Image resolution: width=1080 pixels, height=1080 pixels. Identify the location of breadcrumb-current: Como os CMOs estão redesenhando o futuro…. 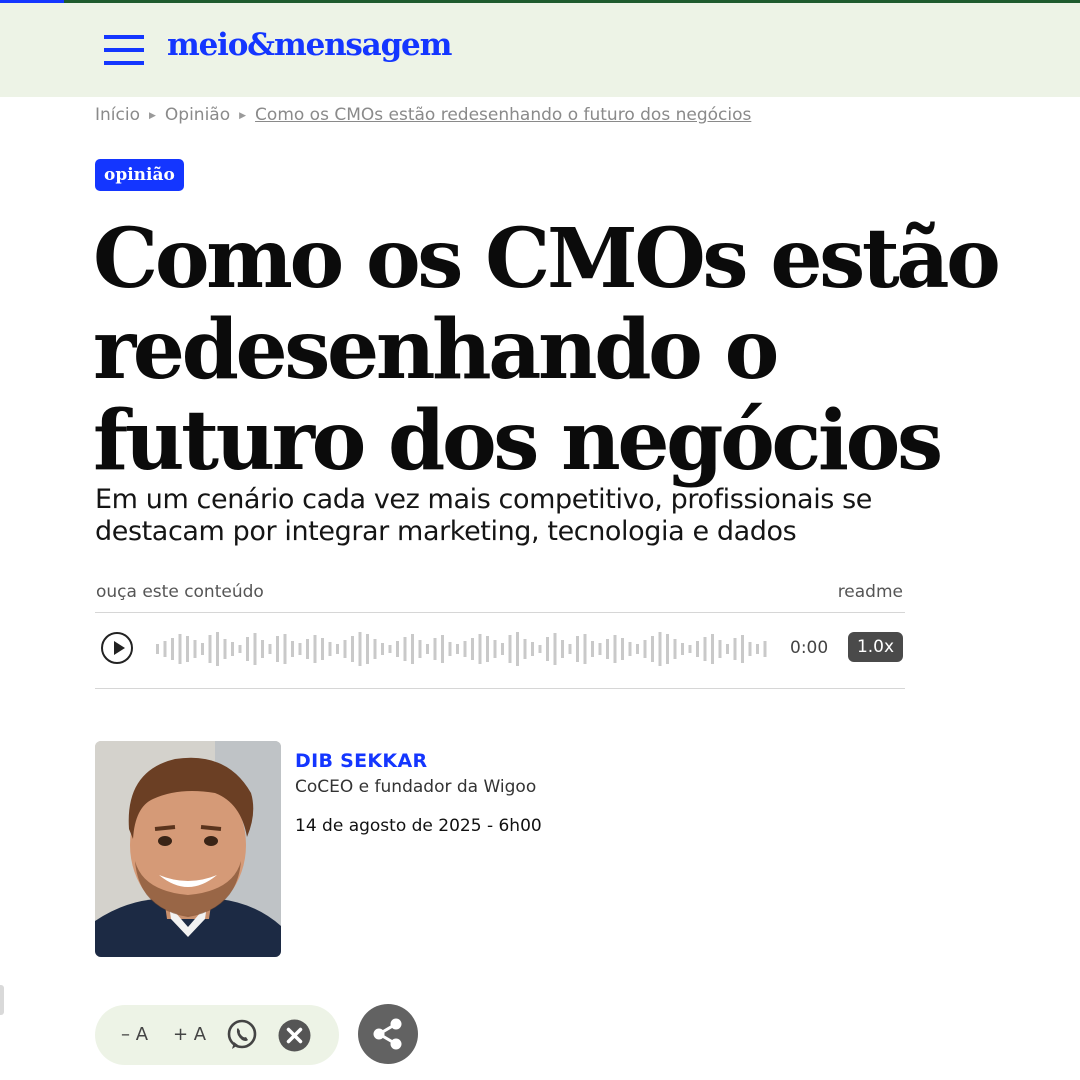
(503, 115).